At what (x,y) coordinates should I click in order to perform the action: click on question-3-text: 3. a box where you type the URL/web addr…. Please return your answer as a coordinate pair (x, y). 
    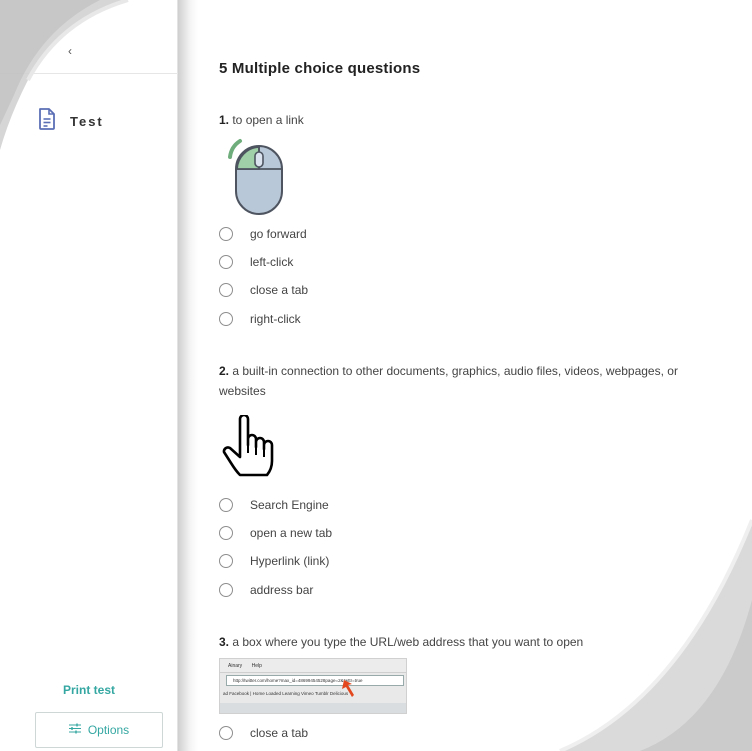
    Looking at the image, I should click on (459, 642).